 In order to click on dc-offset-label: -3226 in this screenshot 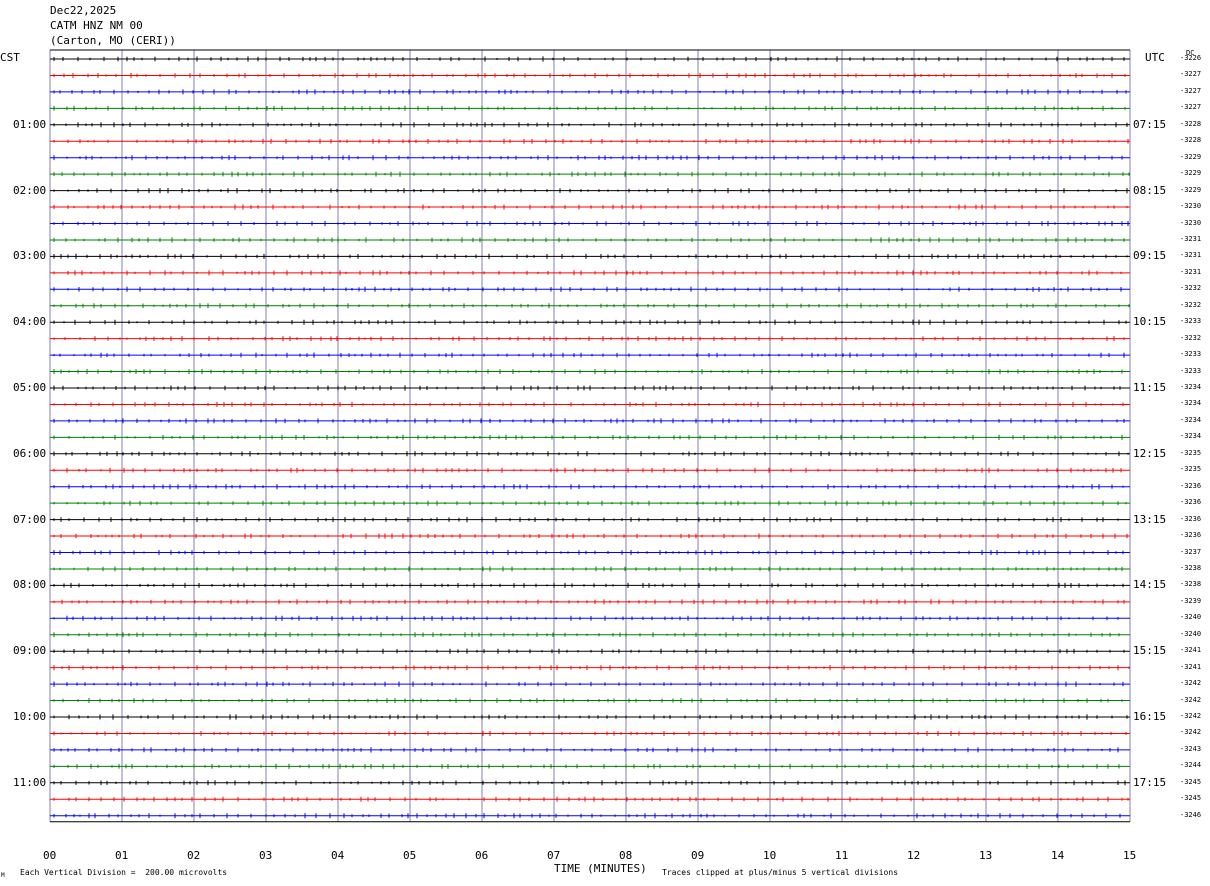, I will do `click(1191, 58)`.